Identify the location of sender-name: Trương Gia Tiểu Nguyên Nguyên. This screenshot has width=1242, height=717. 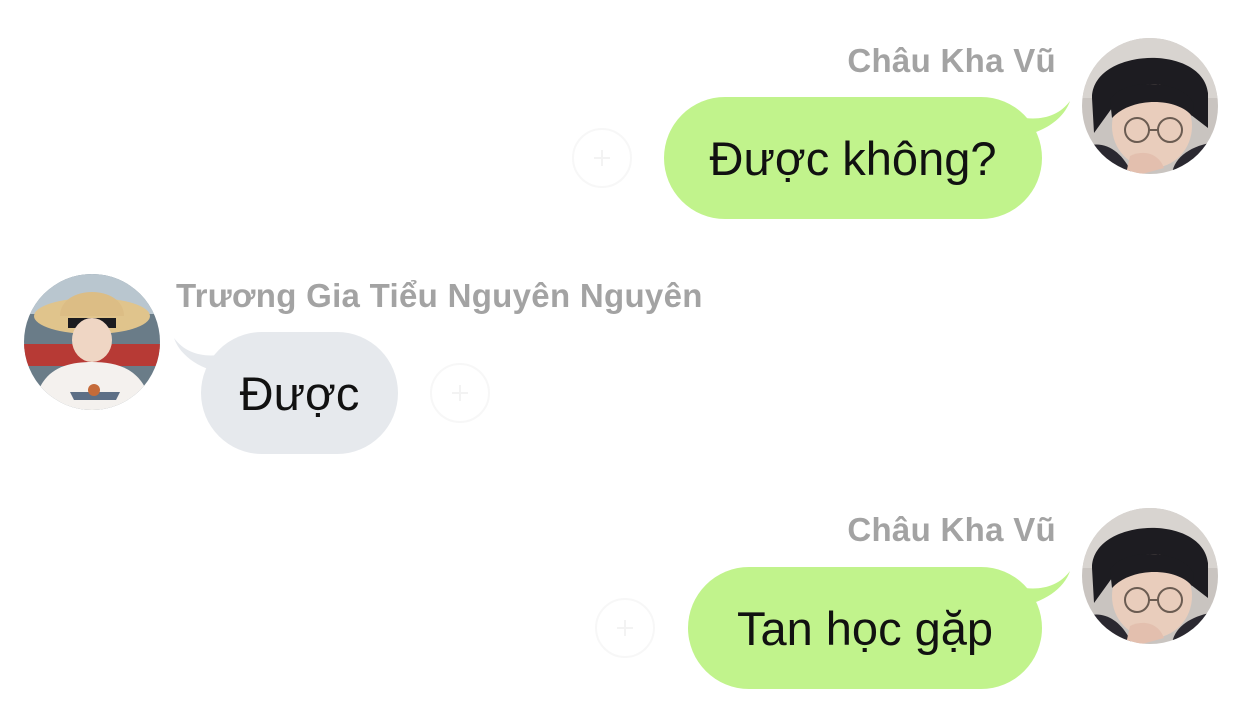
(439, 295).